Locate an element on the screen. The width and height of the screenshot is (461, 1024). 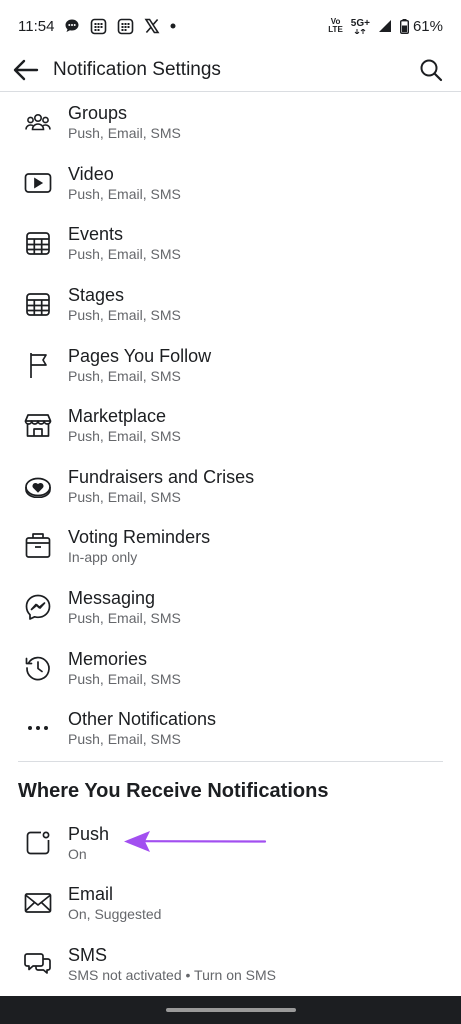
groups-icon is located at coordinates (38, 122).